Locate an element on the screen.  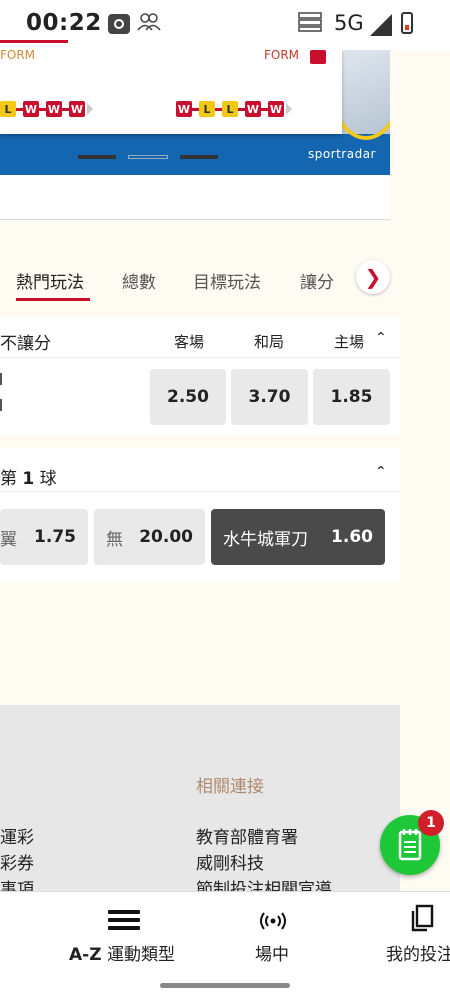
footer-heading: 相關連接 is located at coordinates (230, 787).